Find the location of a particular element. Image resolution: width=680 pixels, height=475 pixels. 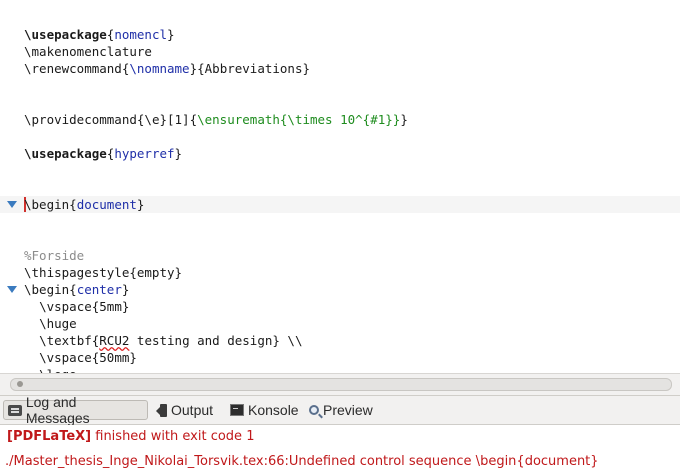

output-icon is located at coordinates (161, 410).